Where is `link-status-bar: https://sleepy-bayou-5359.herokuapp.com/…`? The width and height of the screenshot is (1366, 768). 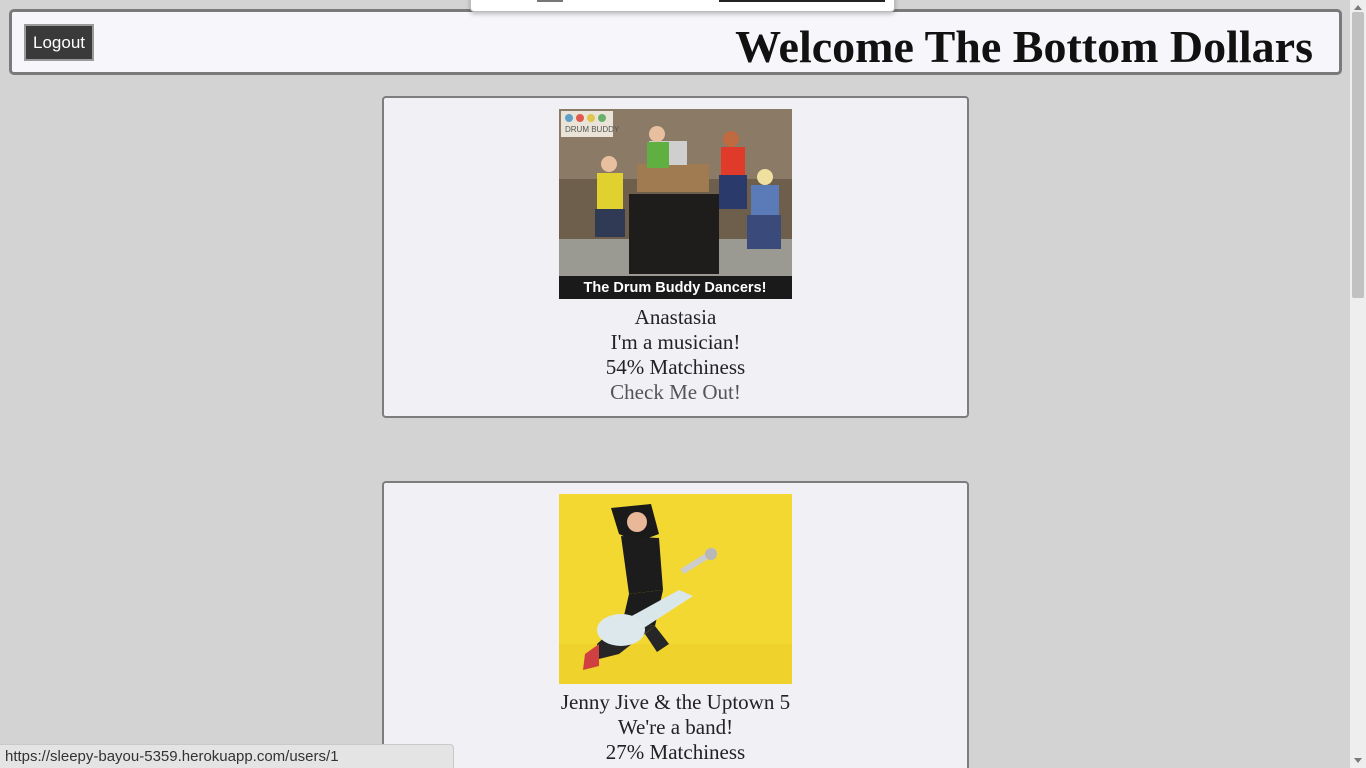
link-status-bar: https://sleepy-bayou-5359.herokuapp.com/… is located at coordinates (227, 756).